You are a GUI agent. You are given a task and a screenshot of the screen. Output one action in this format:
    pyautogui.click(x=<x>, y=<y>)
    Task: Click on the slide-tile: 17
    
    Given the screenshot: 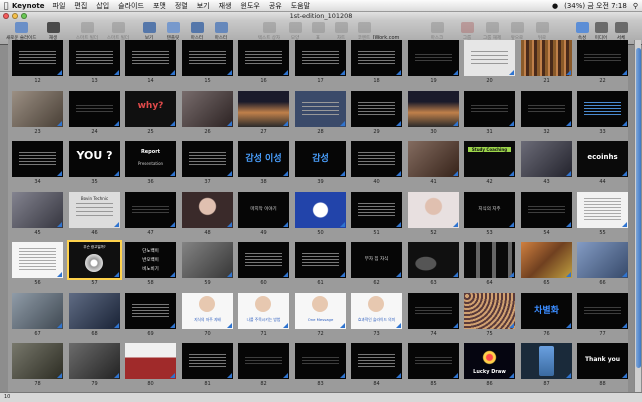 What is the action you would take?
    pyautogui.click(x=320, y=62)
    